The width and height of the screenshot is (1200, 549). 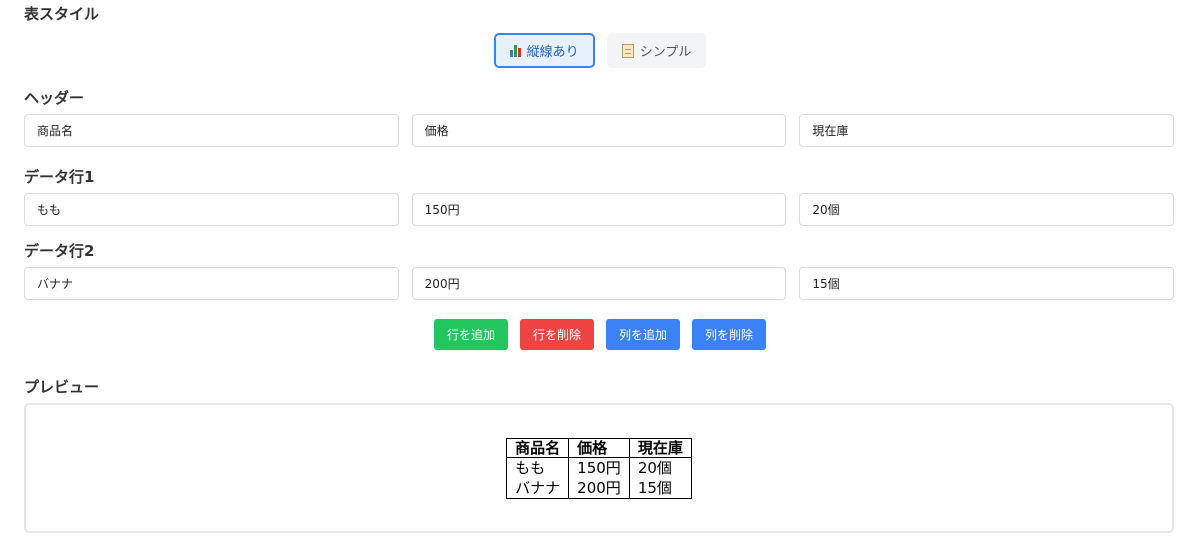 What do you see at coordinates (59, 251) in the screenshot?
I see `data-row-2-label: データ行2` at bounding box center [59, 251].